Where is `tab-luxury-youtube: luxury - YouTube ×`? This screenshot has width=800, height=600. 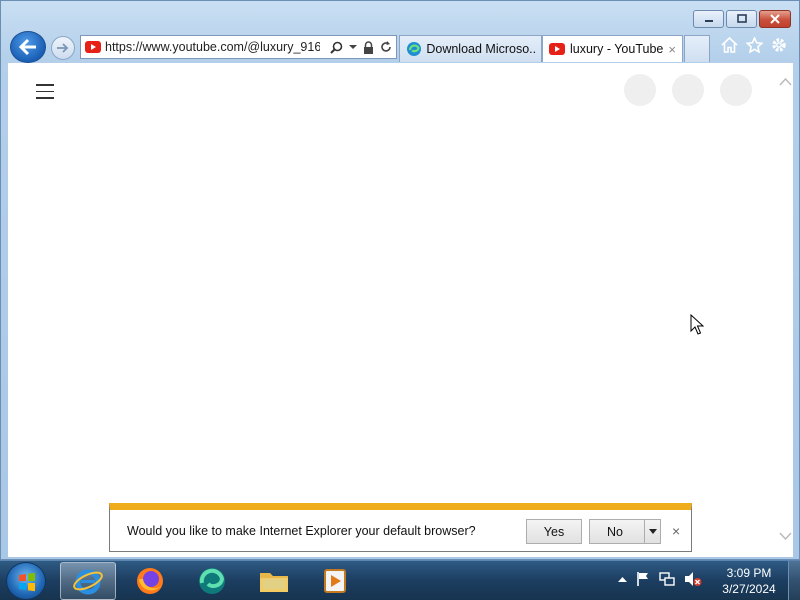 tab-luxury-youtube: luxury - YouTube × is located at coordinates (612, 48).